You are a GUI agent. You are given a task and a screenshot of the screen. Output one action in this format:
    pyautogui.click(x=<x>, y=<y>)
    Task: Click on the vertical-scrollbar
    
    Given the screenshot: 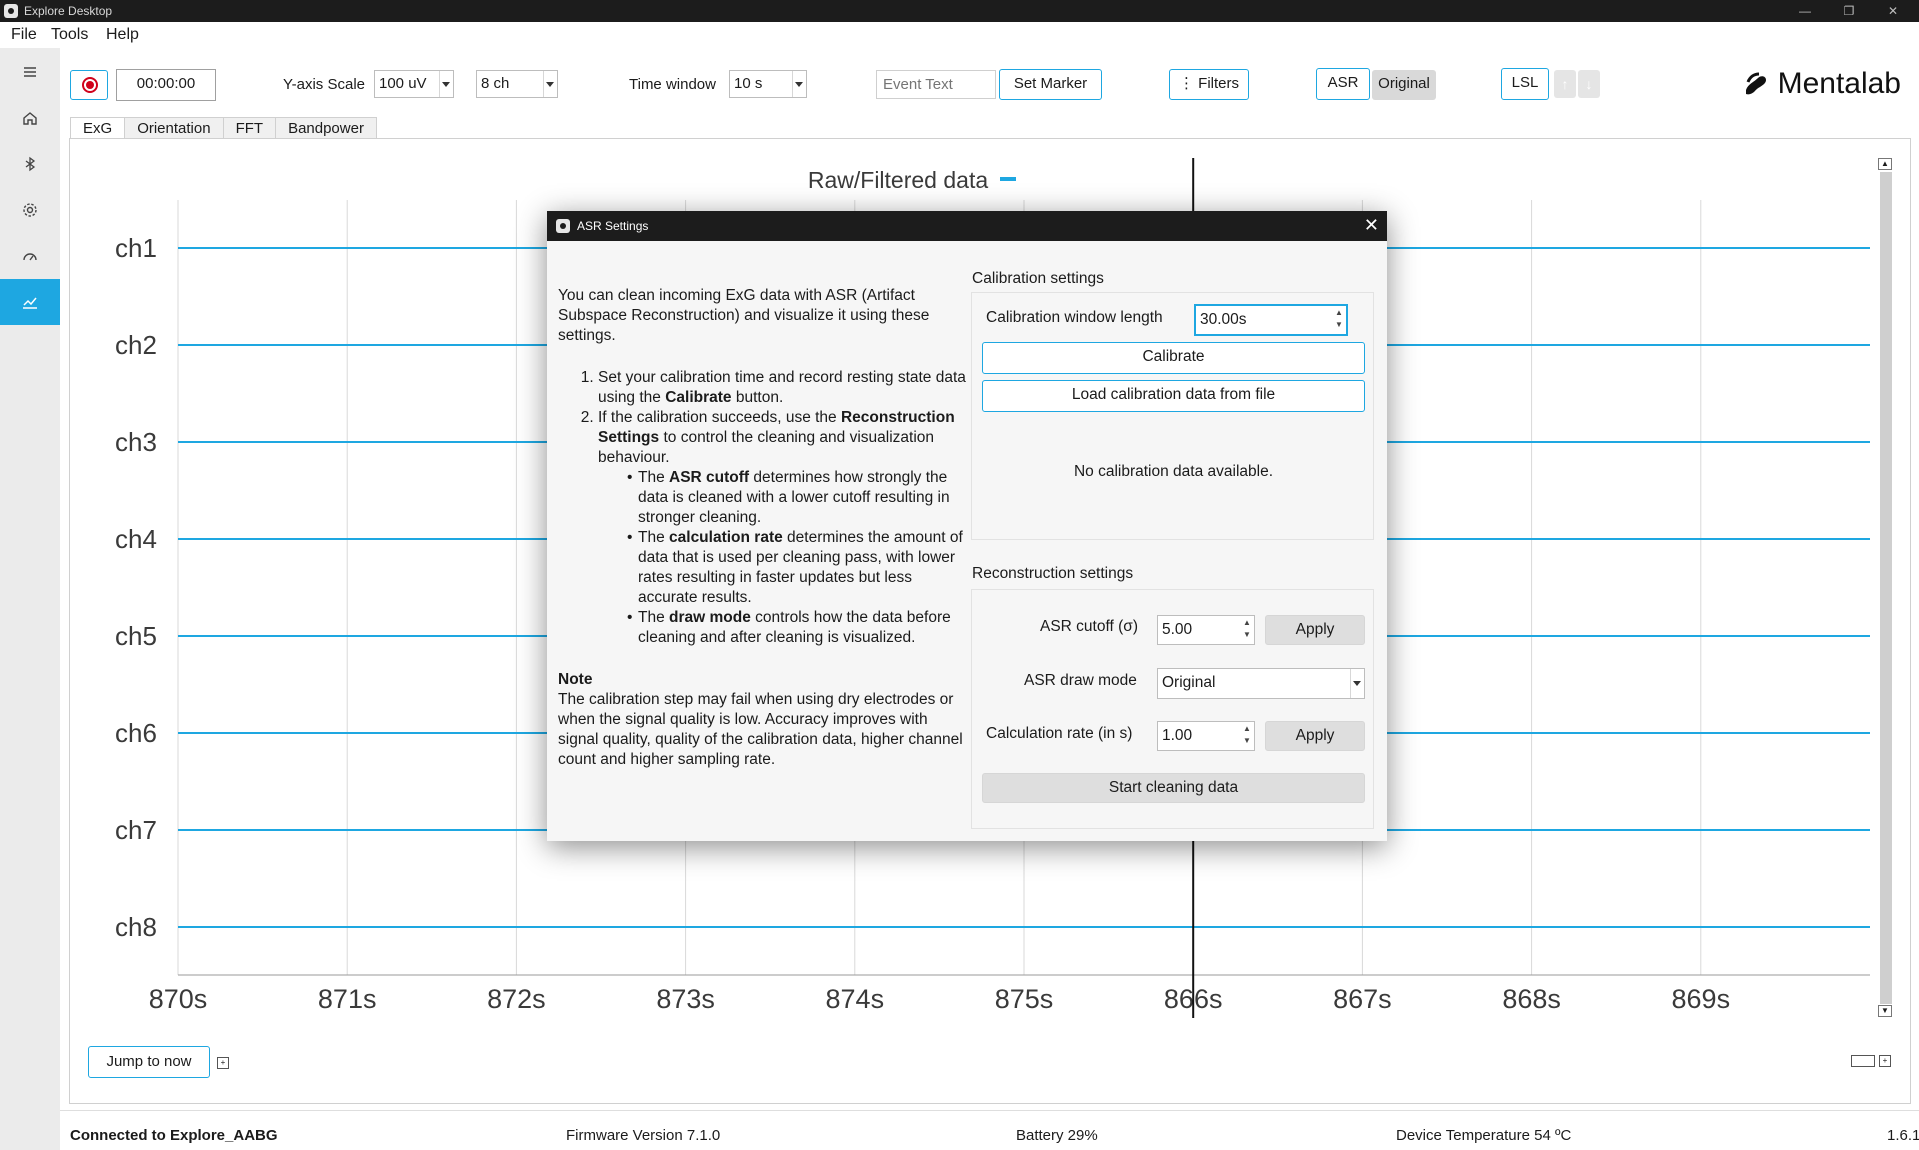 What is the action you would take?
    pyautogui.click(x=1886, y=588)
    